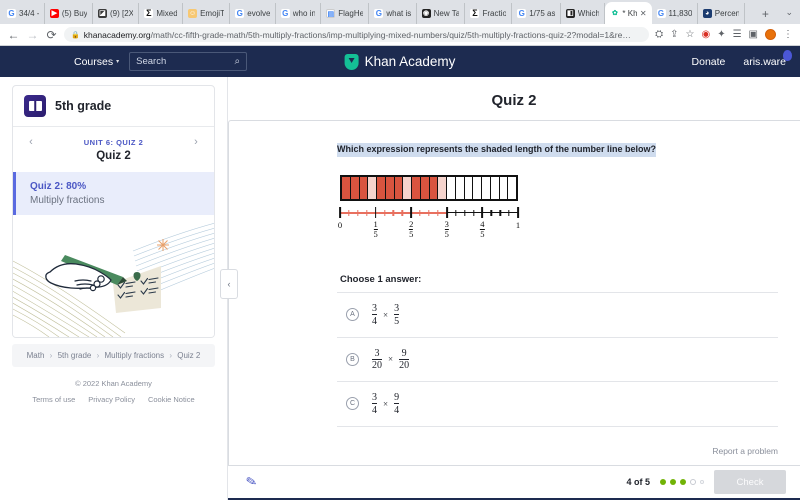  What do you see at coordinates (121, 13) in the screenshot?
I see `tab-label: (9) [2X` at bounding box center [121, 13].